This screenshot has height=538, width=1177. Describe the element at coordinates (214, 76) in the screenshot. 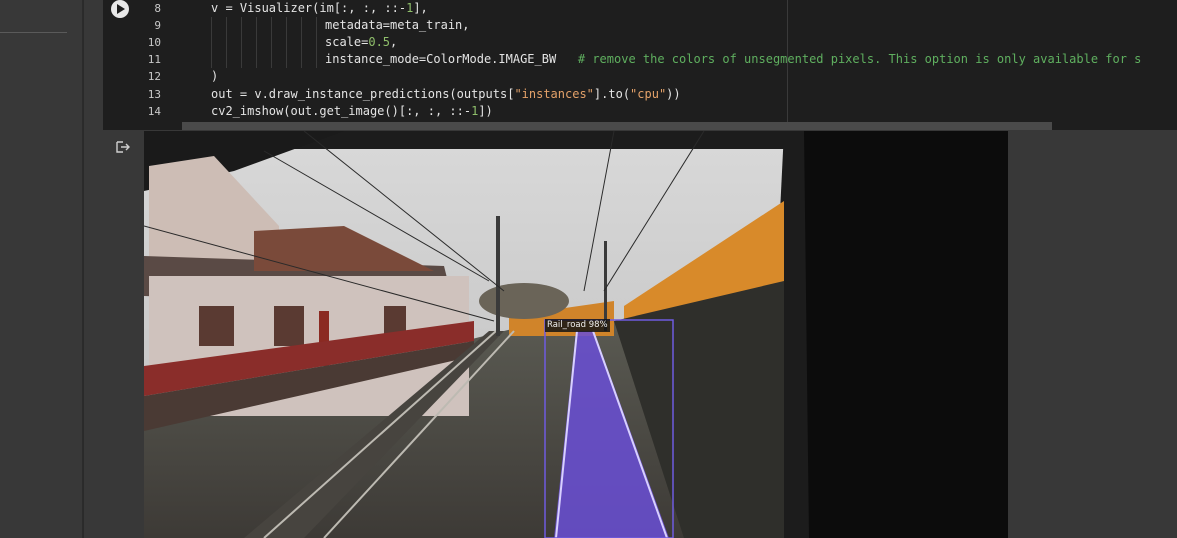

I see `code-line-12: )` at that location.